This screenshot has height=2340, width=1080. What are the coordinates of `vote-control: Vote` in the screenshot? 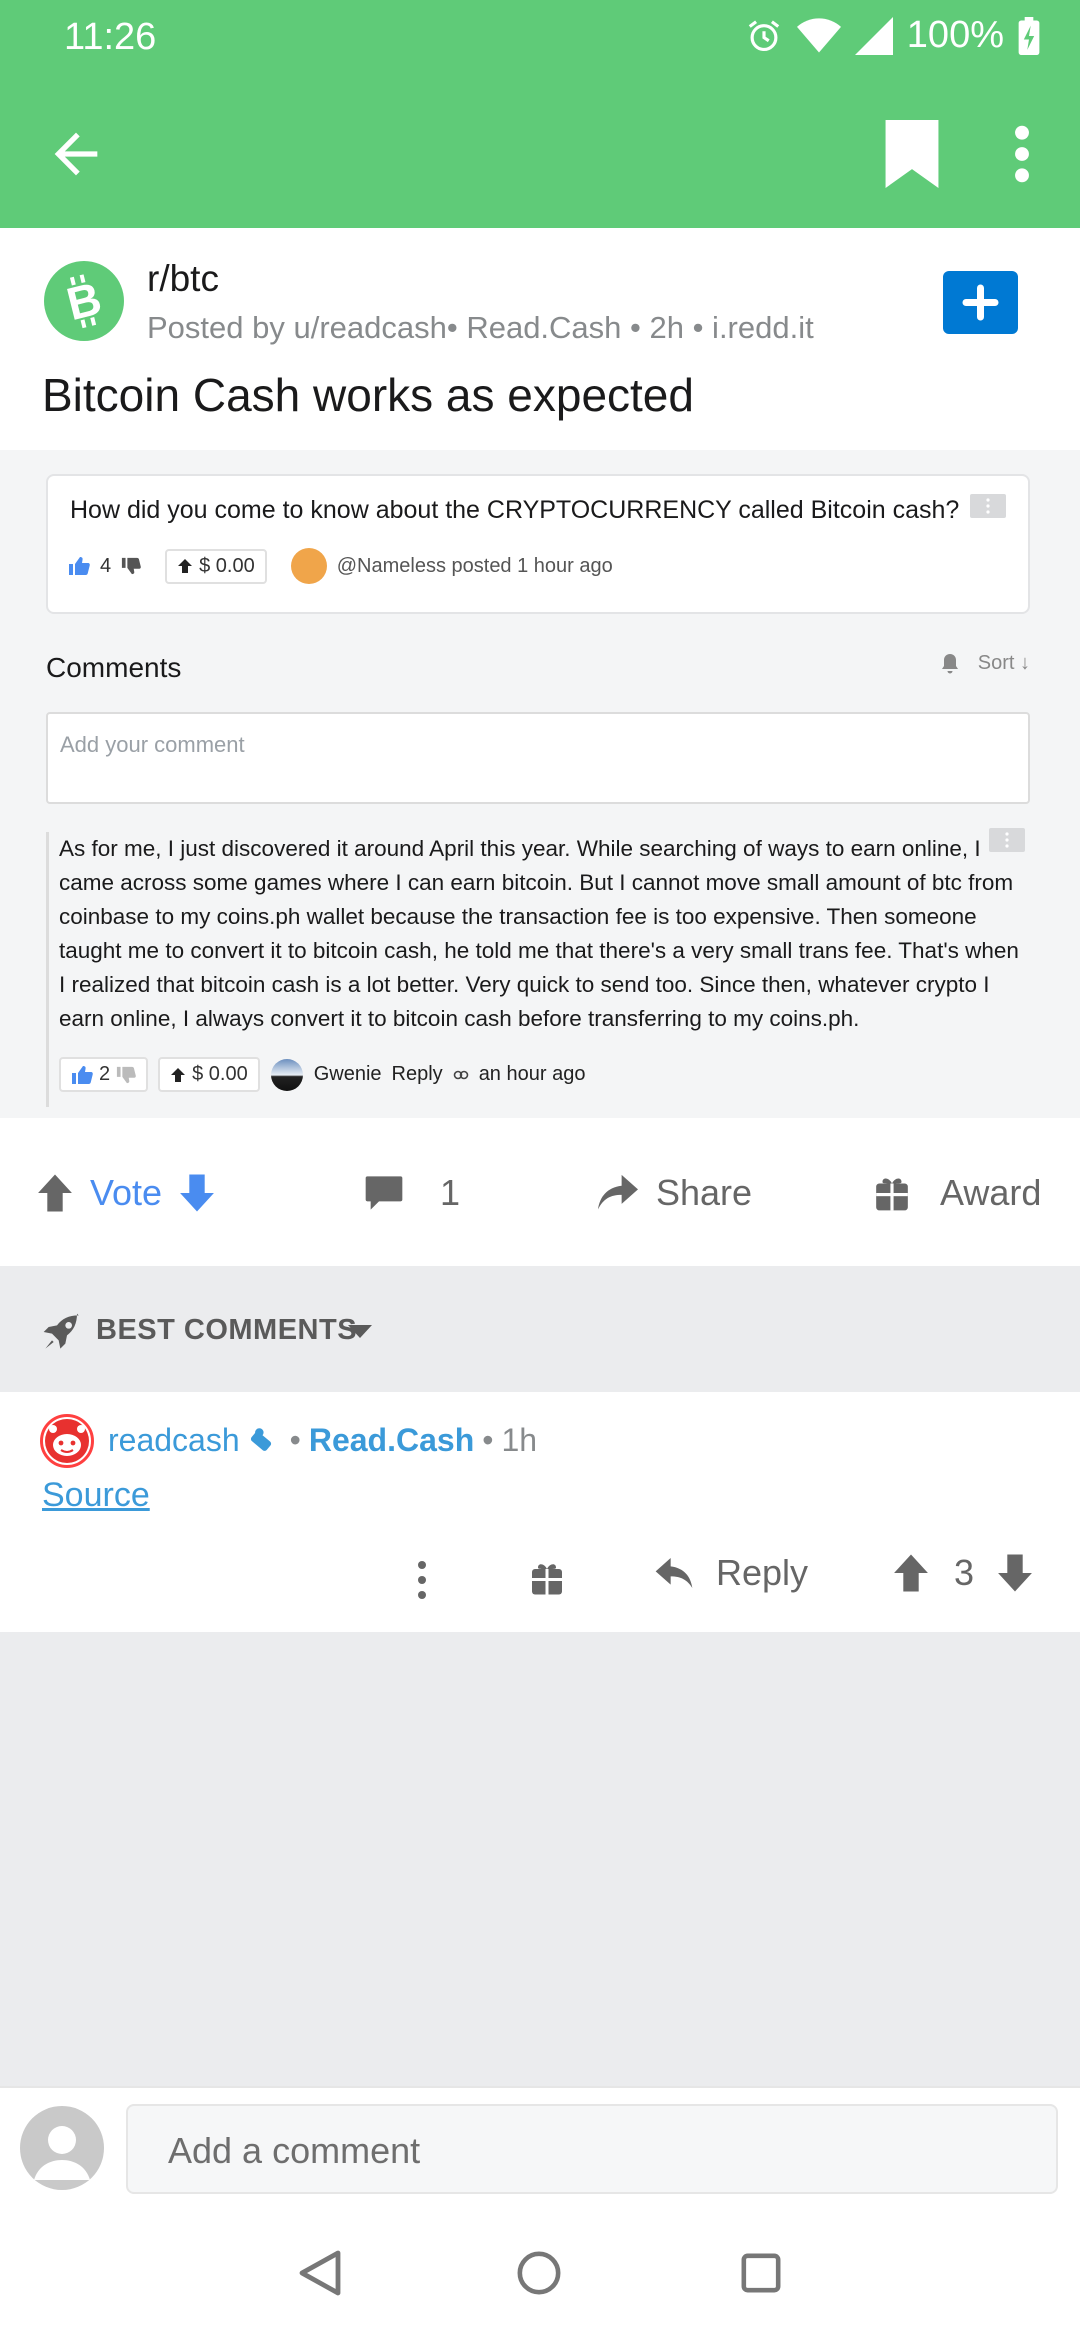 It's located at (126, 1193).